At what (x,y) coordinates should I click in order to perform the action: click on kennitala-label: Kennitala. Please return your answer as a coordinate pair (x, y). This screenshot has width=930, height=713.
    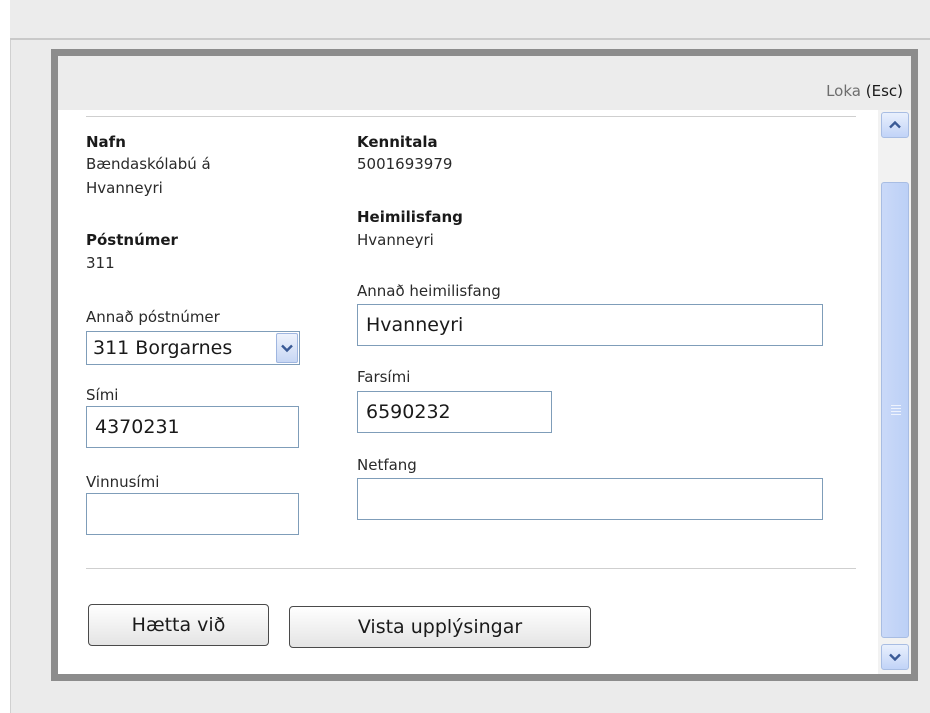
    Looking at the image, I should click on (397, 142).